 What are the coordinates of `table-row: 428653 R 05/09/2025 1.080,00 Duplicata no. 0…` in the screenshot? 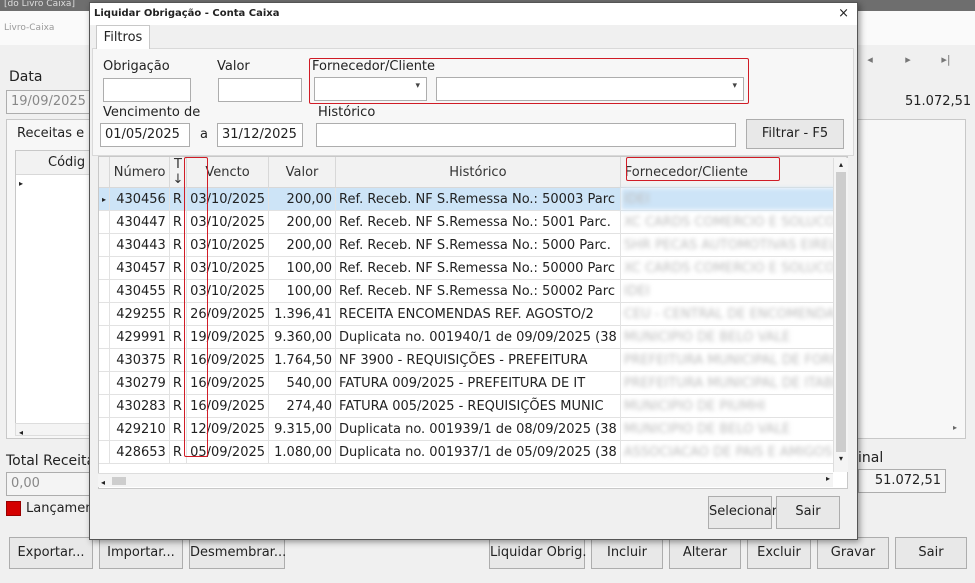 It's located at (473, 452).